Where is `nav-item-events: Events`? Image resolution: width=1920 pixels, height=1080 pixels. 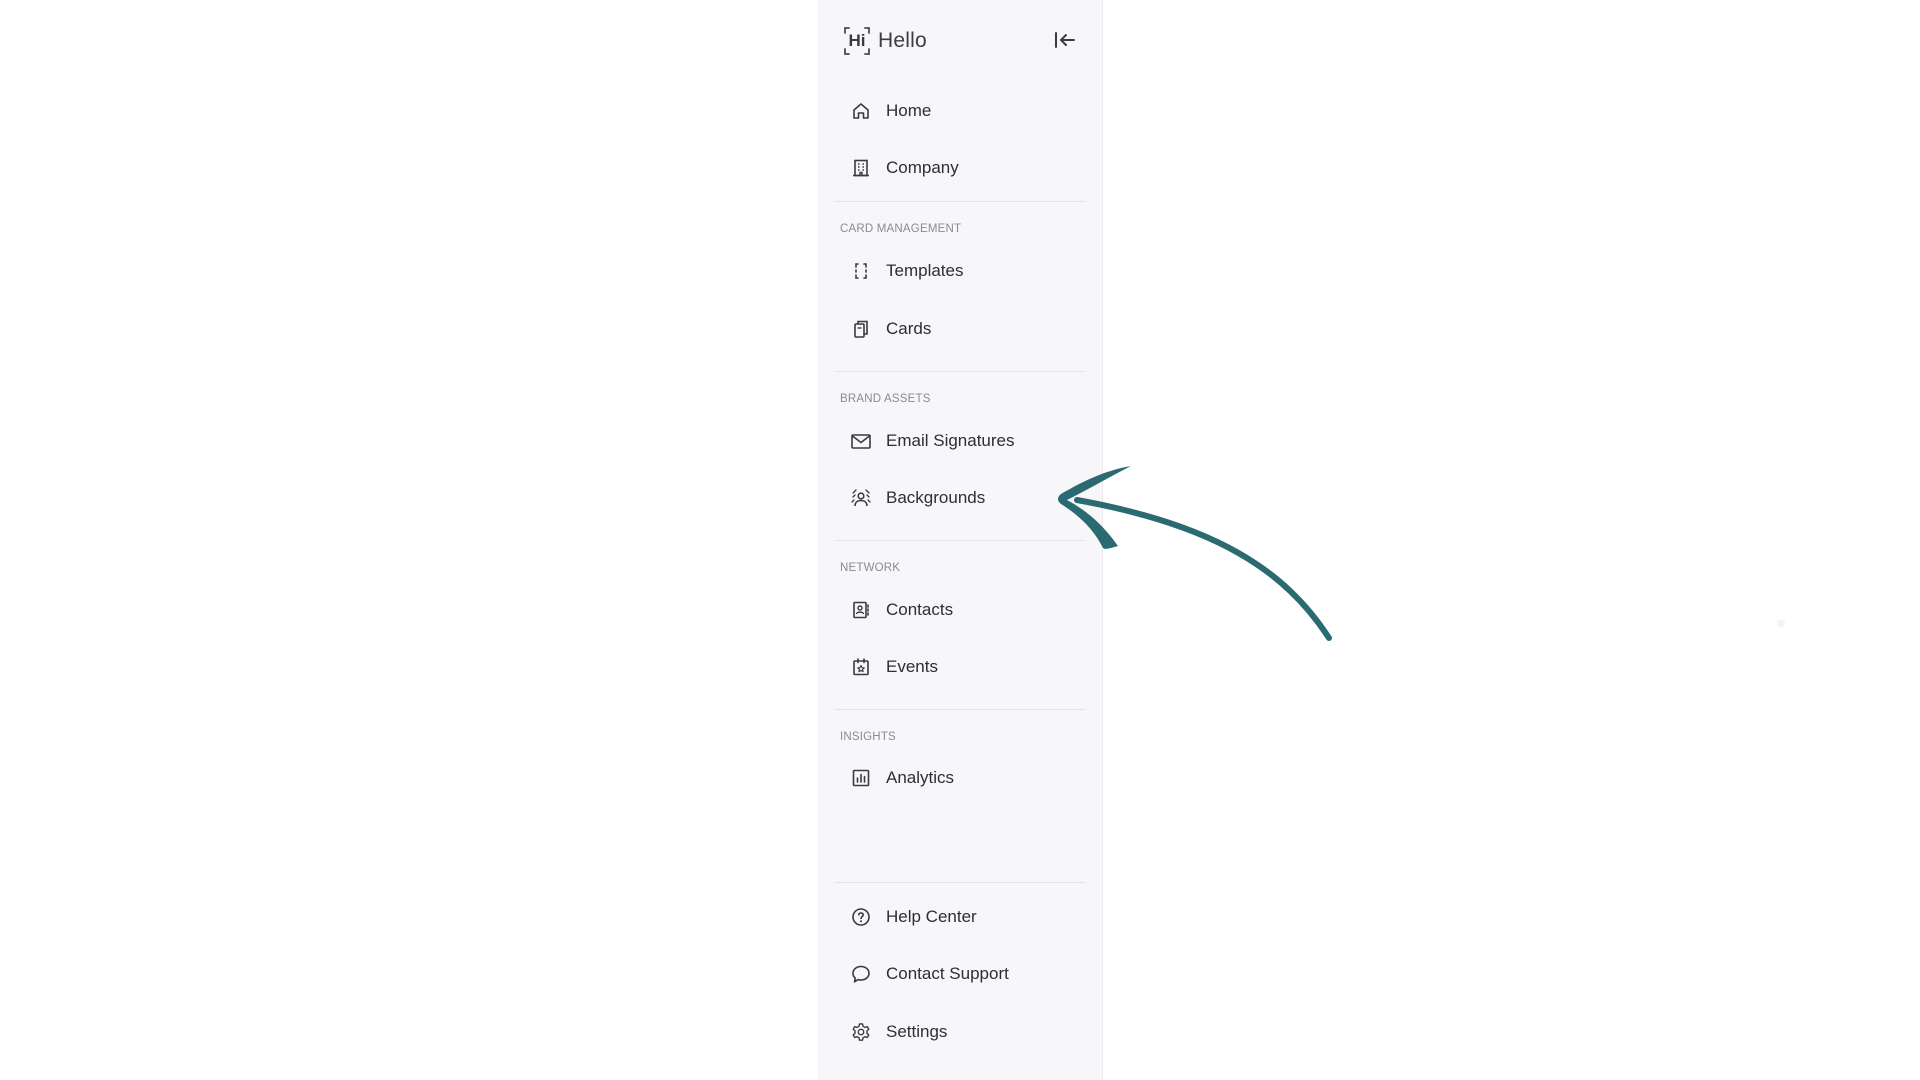
nav-item-events: Events is located at coordinates (959, 667).